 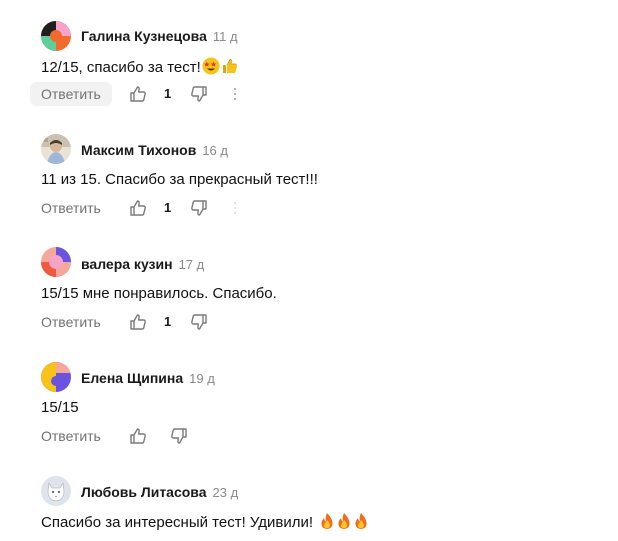 What do you see at coordinates (230, 69) in the screenshot?
I see `thumbs-up-emoji-icon` at bounding box center [230, 69].